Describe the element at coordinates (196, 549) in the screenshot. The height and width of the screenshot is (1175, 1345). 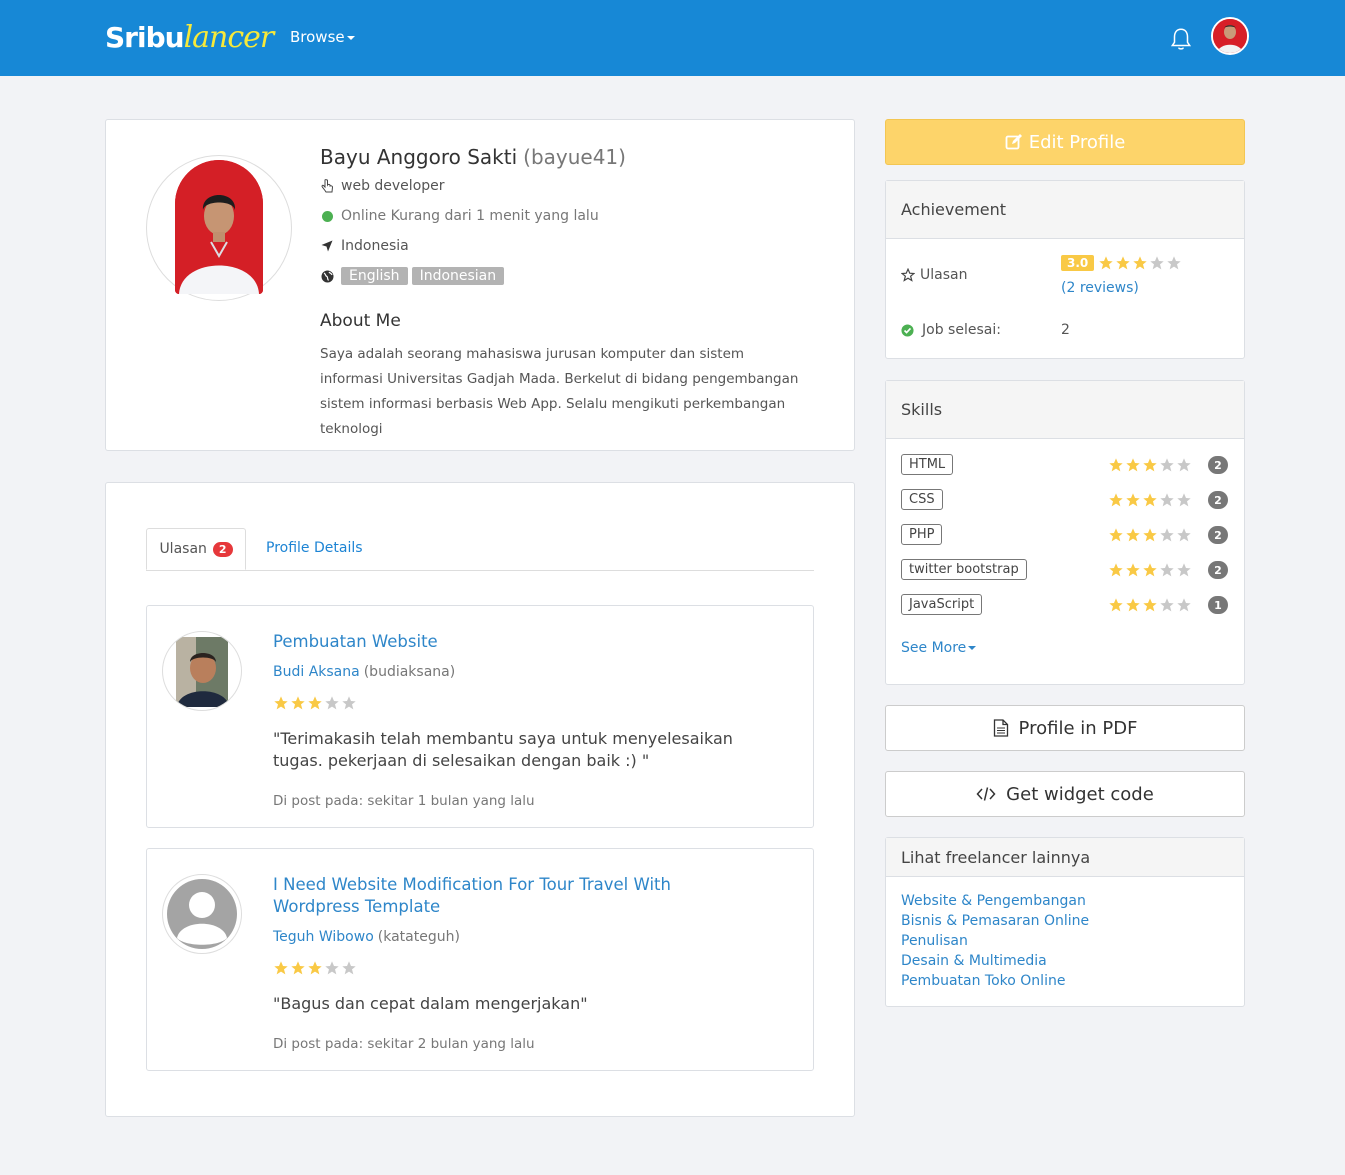
I see `tab-reviews: Ulasan 2` at that location.